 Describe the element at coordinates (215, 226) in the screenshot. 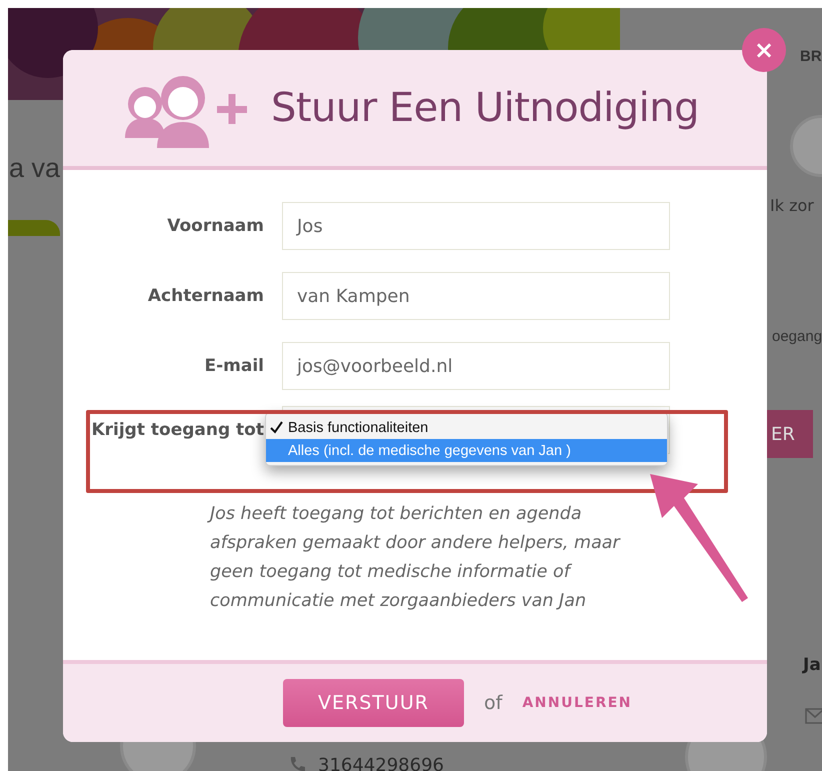

I see `field-label: Voornaam` at that location.